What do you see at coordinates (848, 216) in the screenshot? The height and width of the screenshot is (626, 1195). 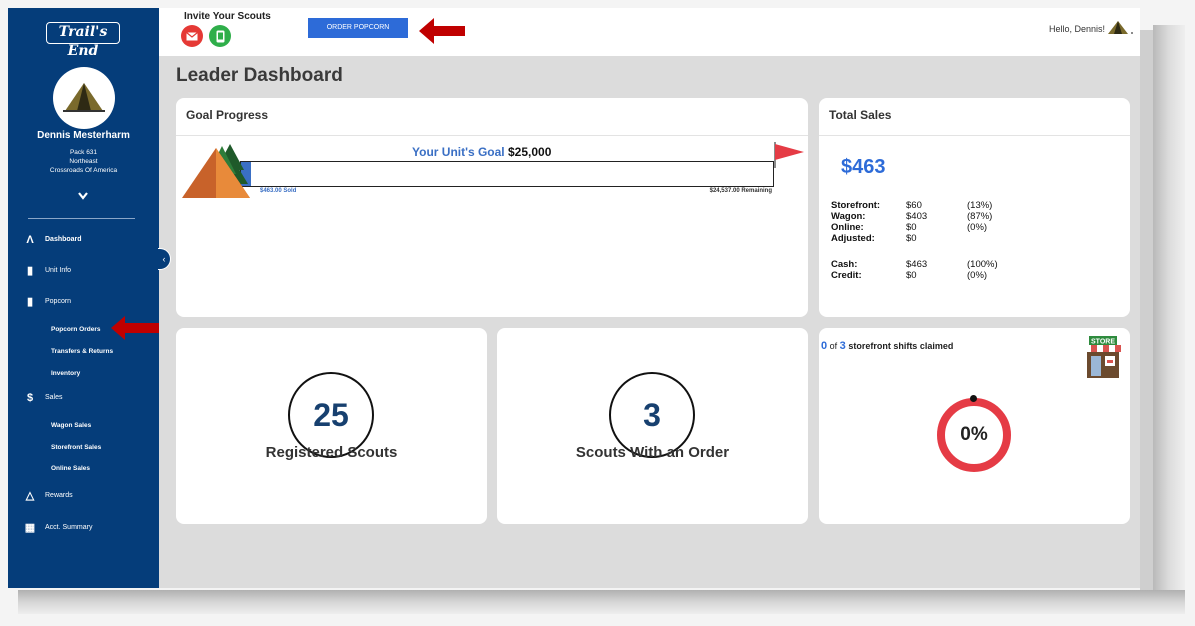 I see `sales-label: Wagon:` at bounding box center [848, 216].